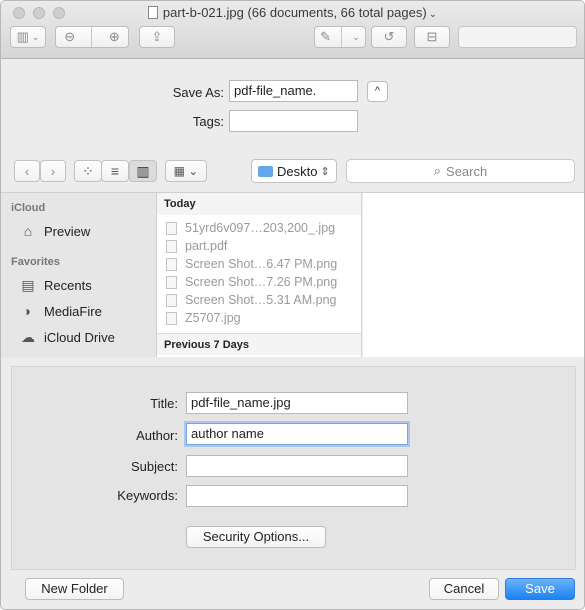 The width and height of the screenshot is (585, 610). I want to click on file-name: Screen Shot…7.26 PM.png, so click(261, 282).